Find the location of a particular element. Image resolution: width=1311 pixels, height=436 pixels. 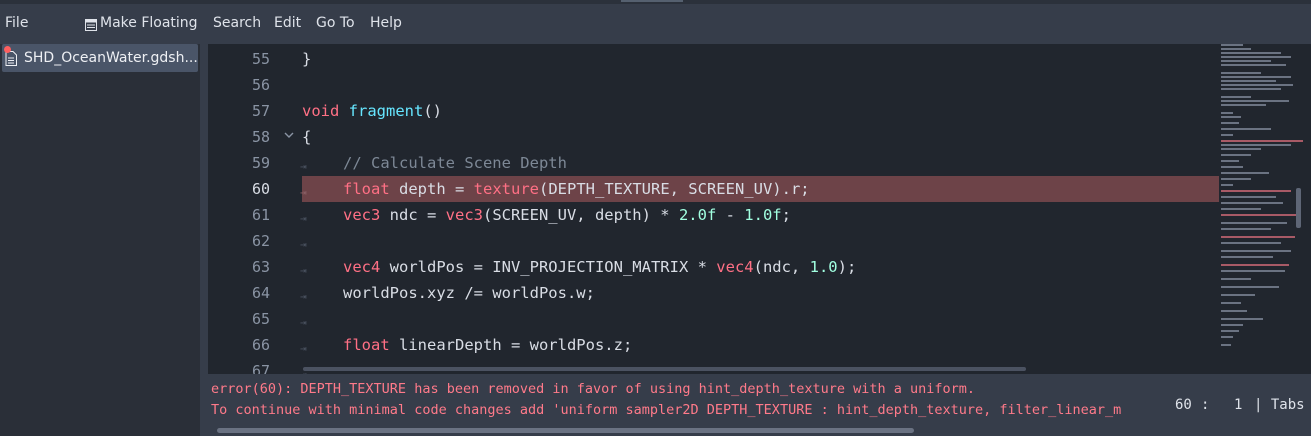

code-line: worldPos.xyz /= worldPos.w; is located at coordinates (469, 293).